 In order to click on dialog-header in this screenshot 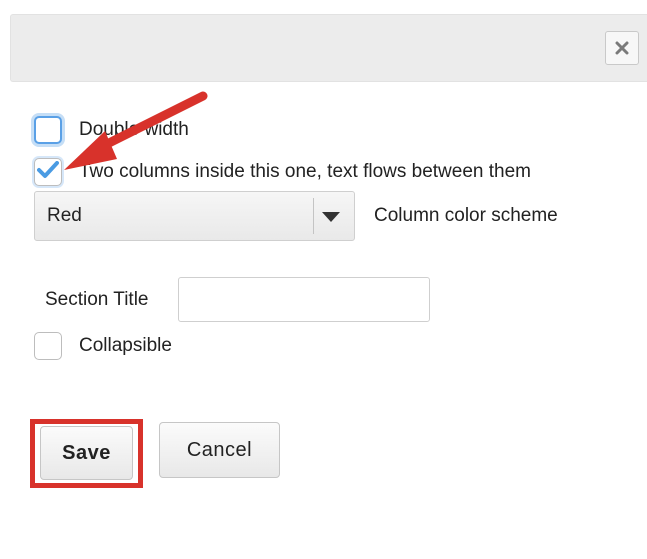, I will do `click(328, 48)`.